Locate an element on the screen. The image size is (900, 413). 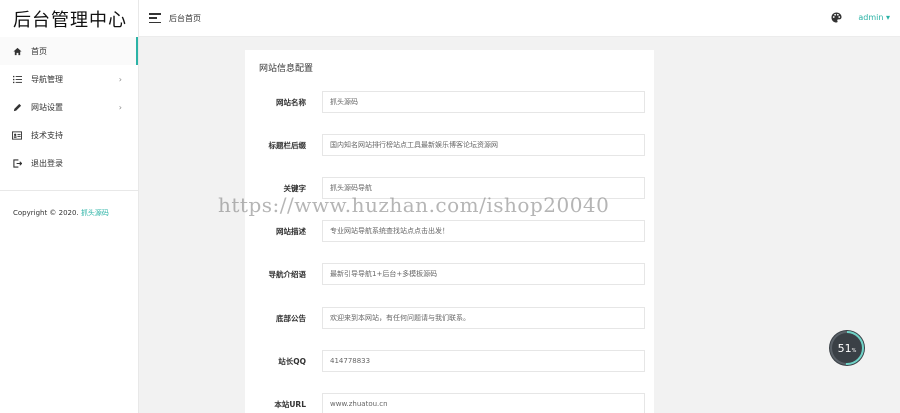
form-row-description: 网站描述 is located at coordinates (449, 231).